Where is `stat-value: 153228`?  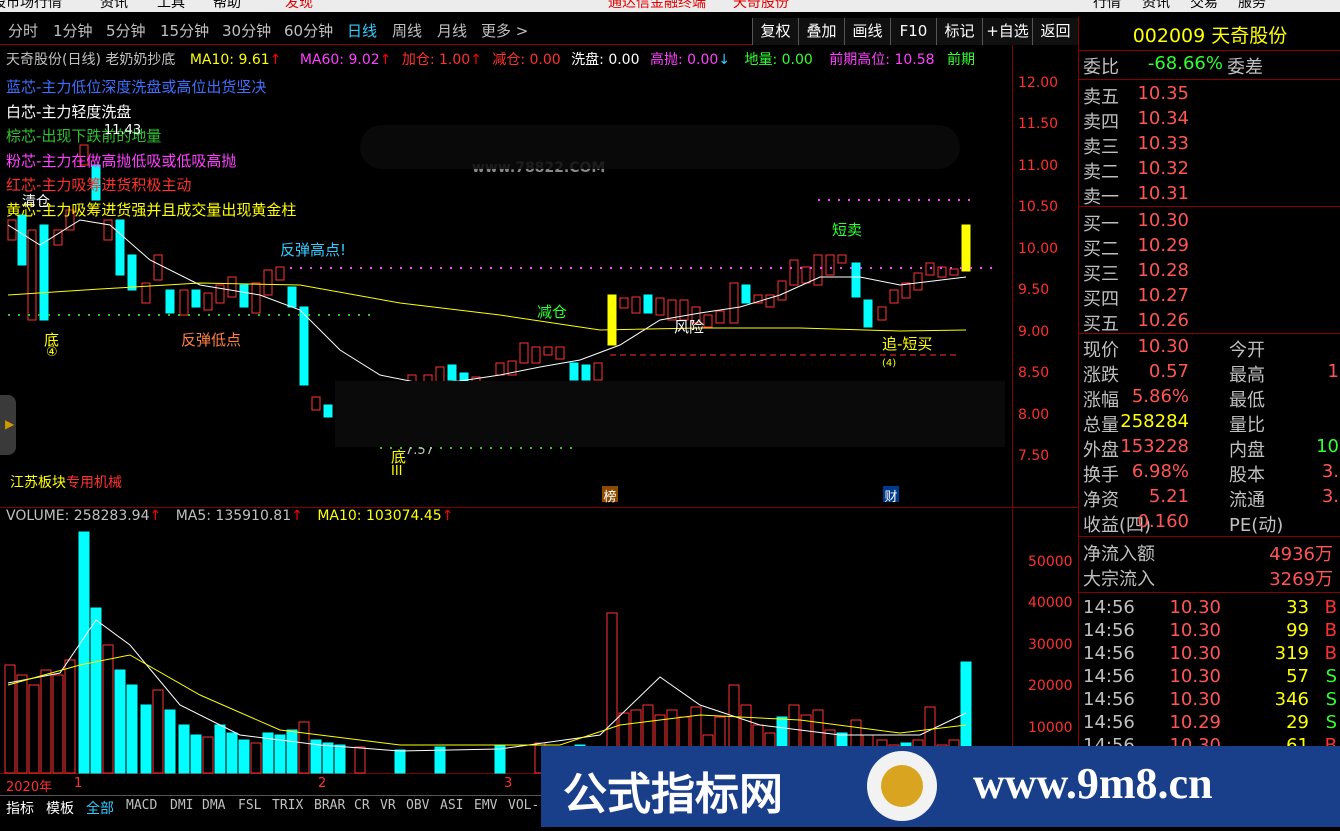 stat-value: 153228 is located at coordinates (1154, 446).